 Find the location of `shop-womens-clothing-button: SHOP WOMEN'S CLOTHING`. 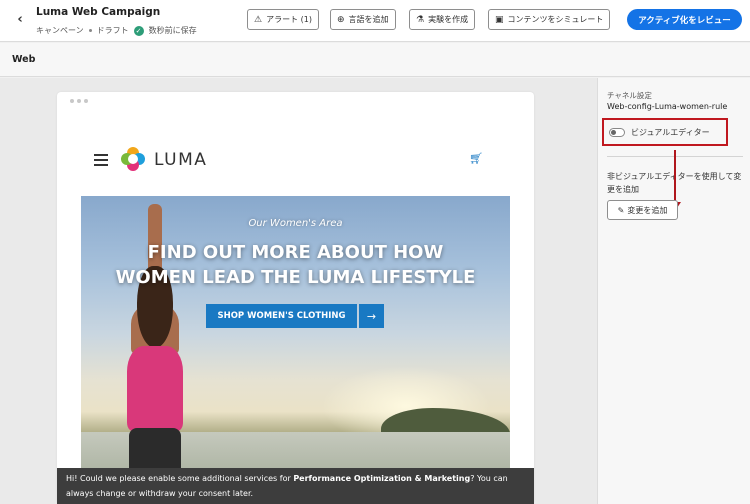

shop-womens-clothing-button: SHOP WOMEN'S CLOTHING is located at coordinates (281, 316).